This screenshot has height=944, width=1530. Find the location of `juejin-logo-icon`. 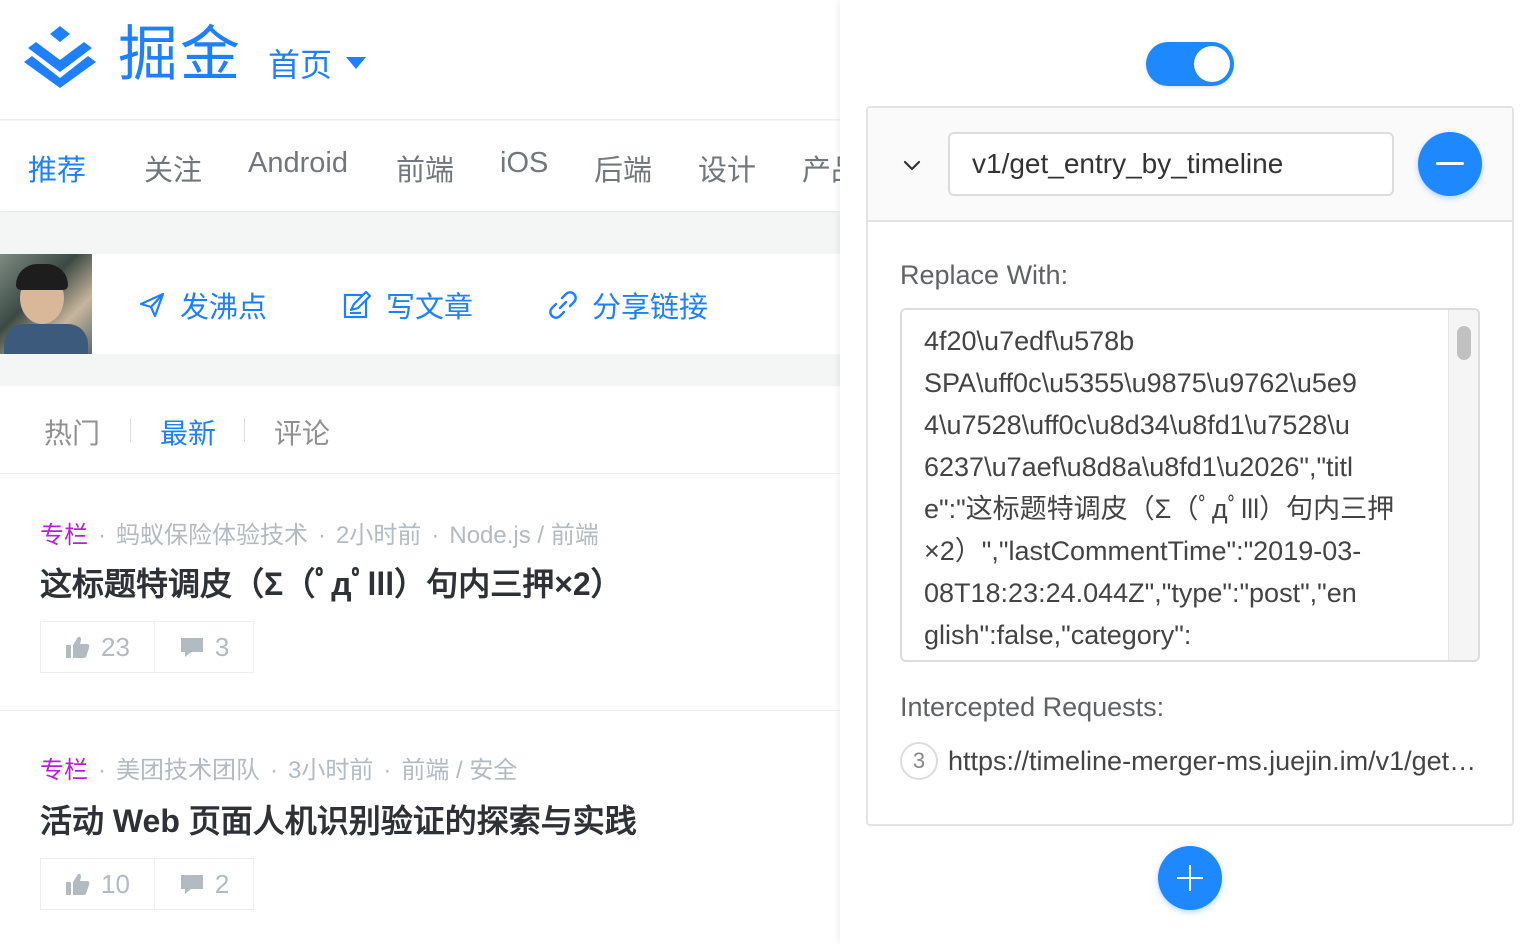

juejin-logo-icon is located at coordinates (60, 57).